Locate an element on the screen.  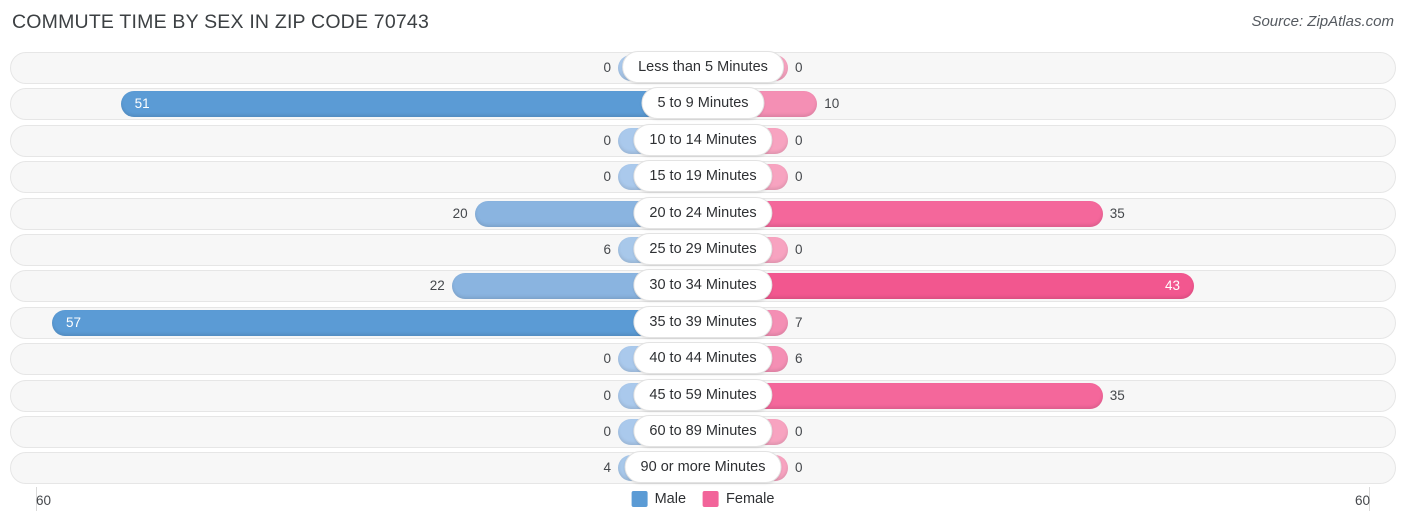
chart-row: 51 10 5 to 9 Minutes is located at coordinates (703, 104).